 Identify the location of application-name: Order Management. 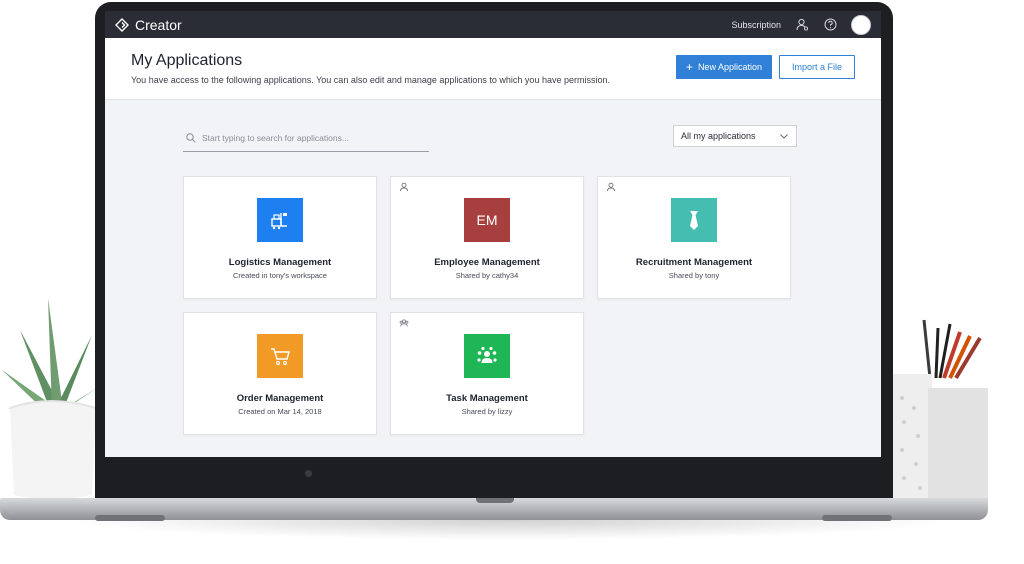
(280, 398).